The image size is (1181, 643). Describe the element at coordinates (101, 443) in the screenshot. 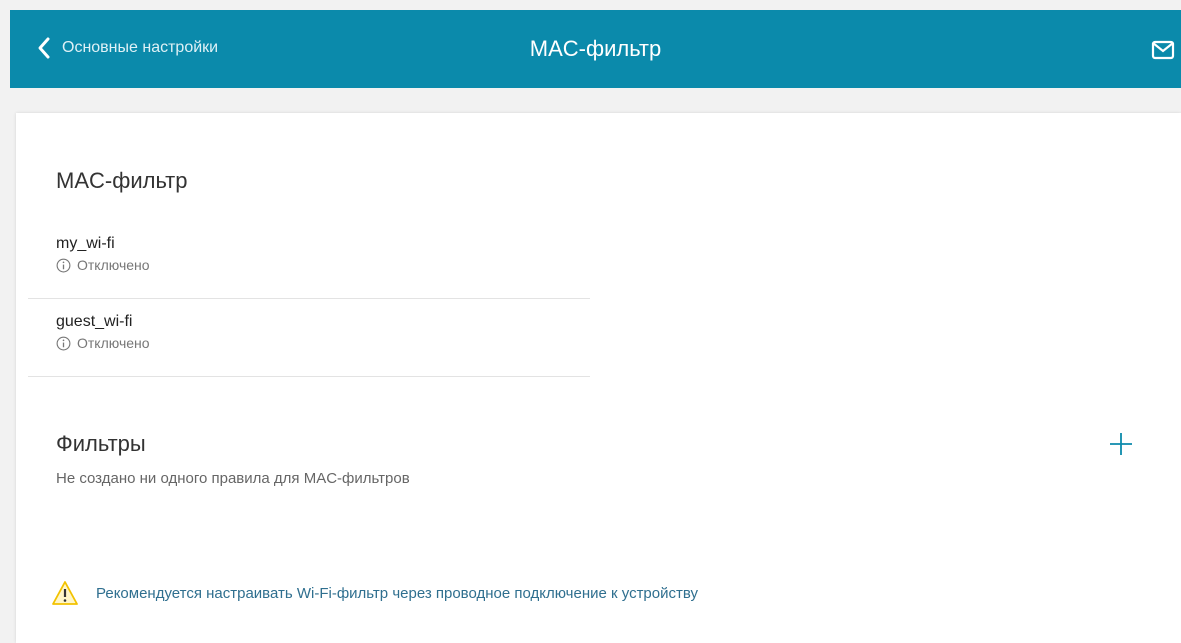

I see `filters-section-title: Фильтры` at that location.